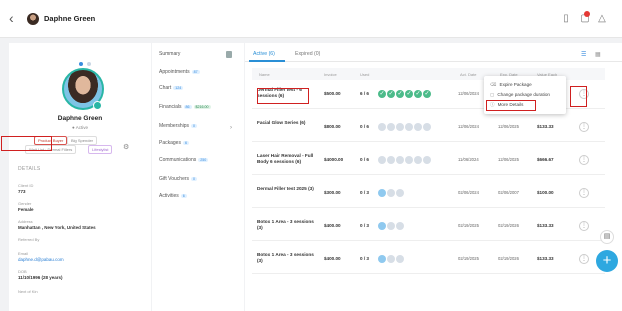 The image size is (622, 311). Describe the element at coordinates (80, 127) in the screenshot. I see `client-status: ● Active` at that location.